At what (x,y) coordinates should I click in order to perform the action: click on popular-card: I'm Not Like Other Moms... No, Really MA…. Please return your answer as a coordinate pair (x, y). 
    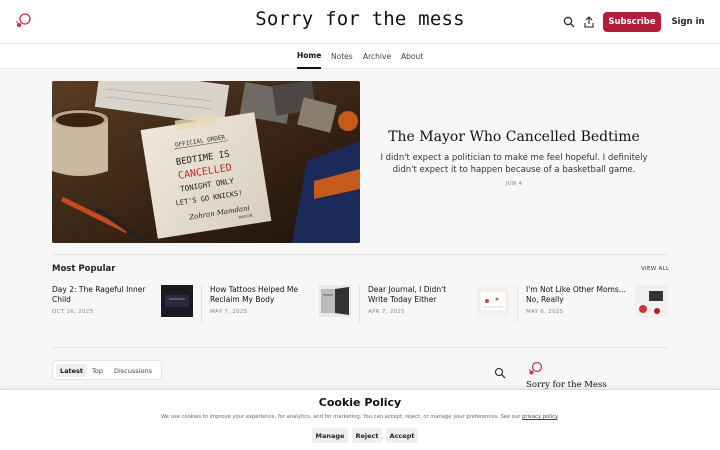
    Looking at the image, I should click on (600, 304).